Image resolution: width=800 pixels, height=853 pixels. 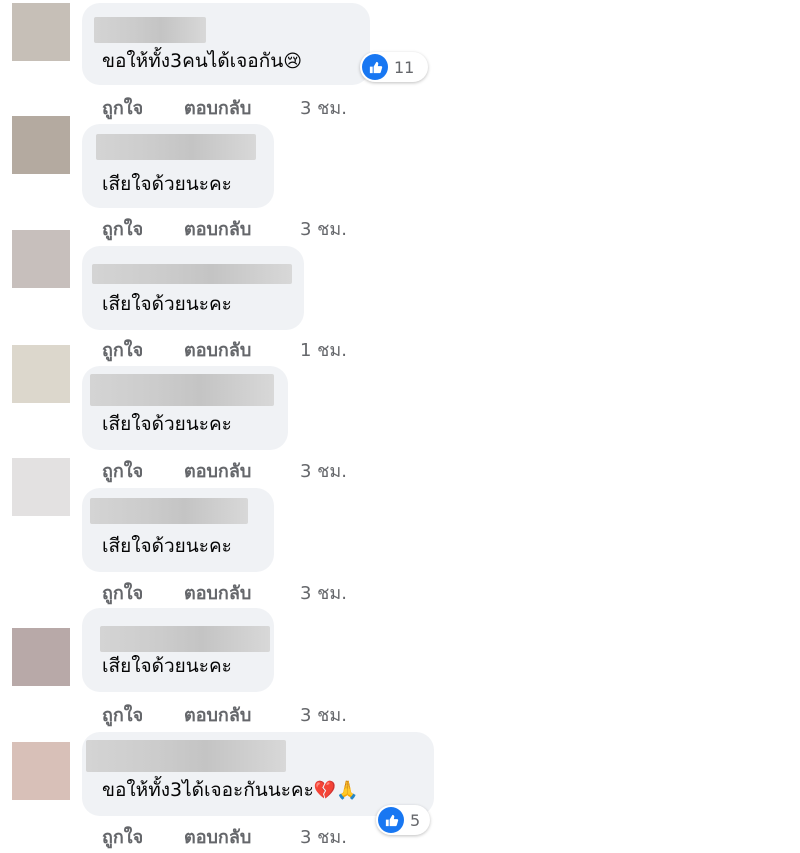 What do you see at coordinates (323, 349) in the screenshot?
I see `timestamp: 1 ชม.` at bounding box center [323, 349].